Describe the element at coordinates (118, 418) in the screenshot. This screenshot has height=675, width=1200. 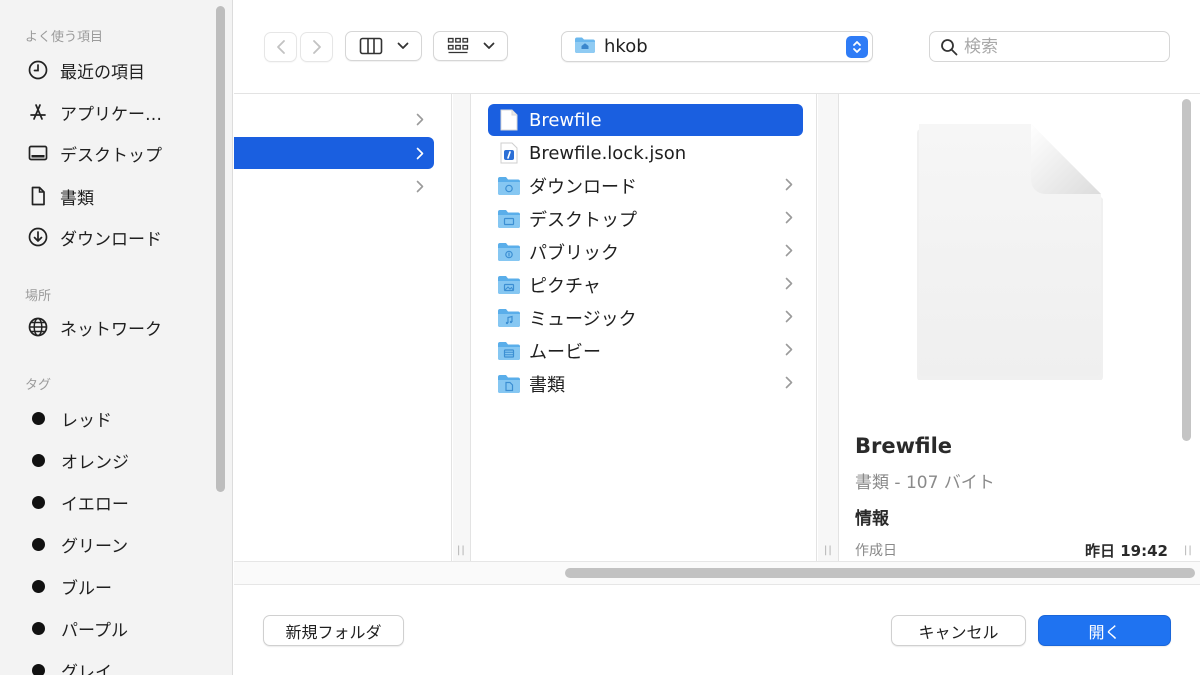
I see `sidebar-tag-red: レッド` at that location.